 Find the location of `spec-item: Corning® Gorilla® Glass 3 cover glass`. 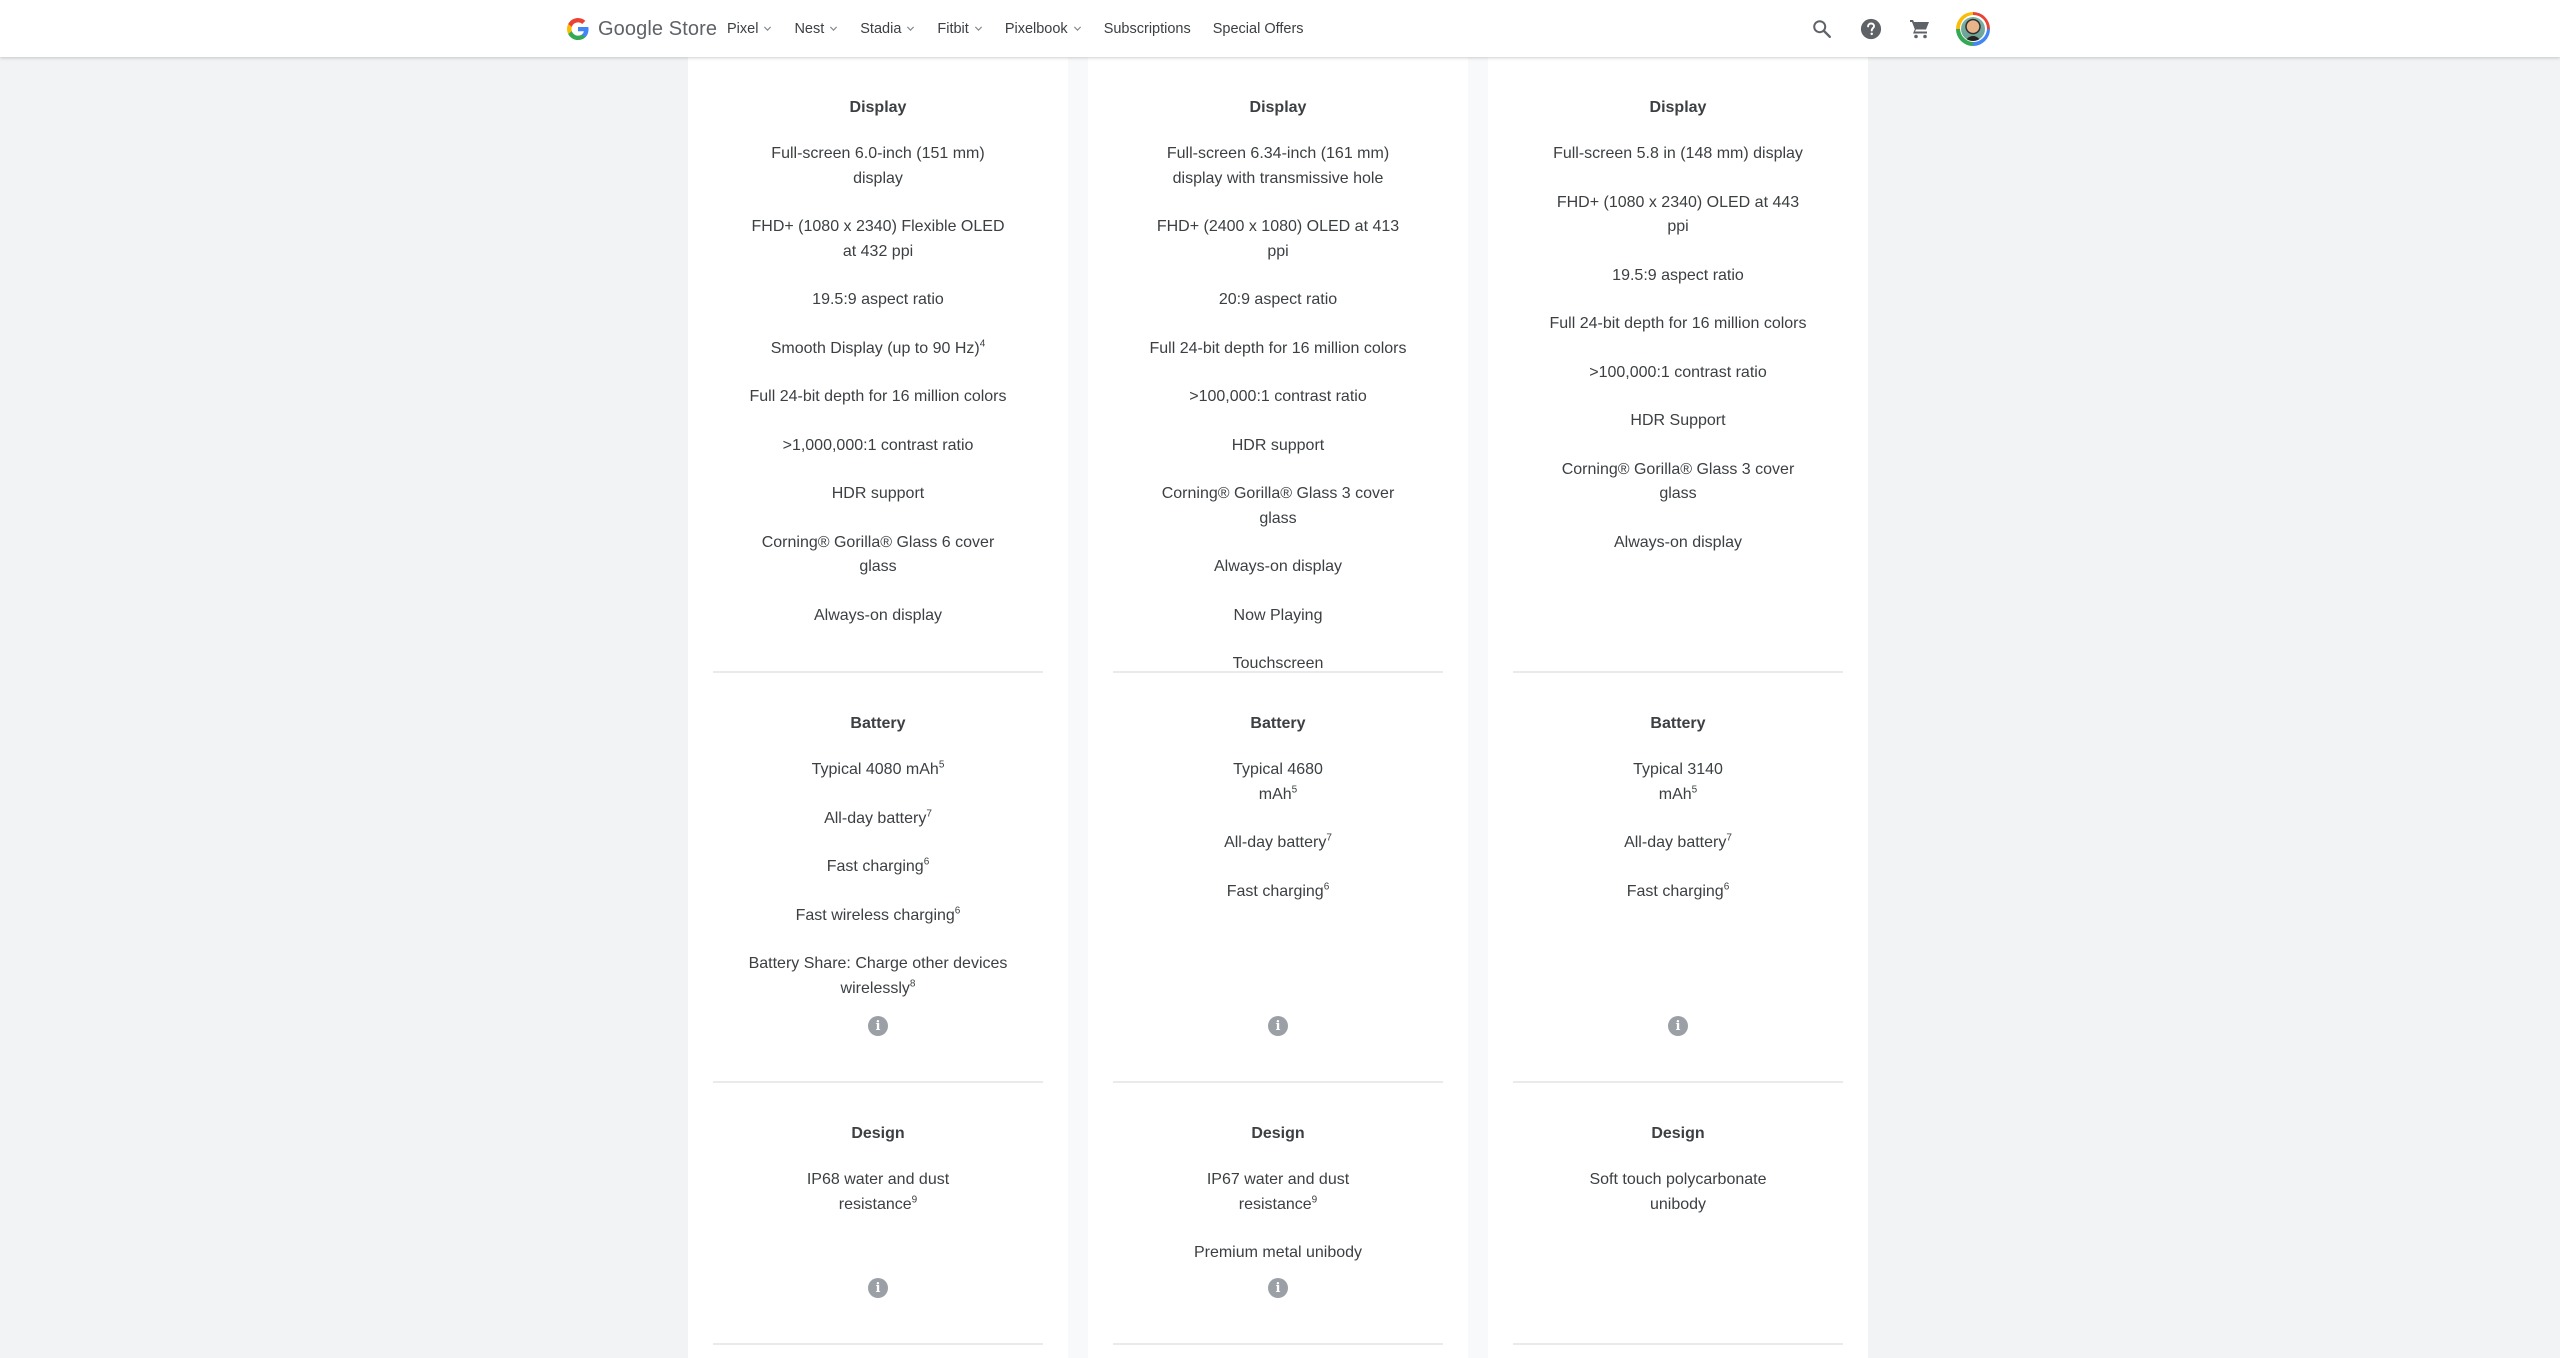

spec-item: Corning® Gorilla® Glass 3 cover glass is located at coordinates (1278, 506).